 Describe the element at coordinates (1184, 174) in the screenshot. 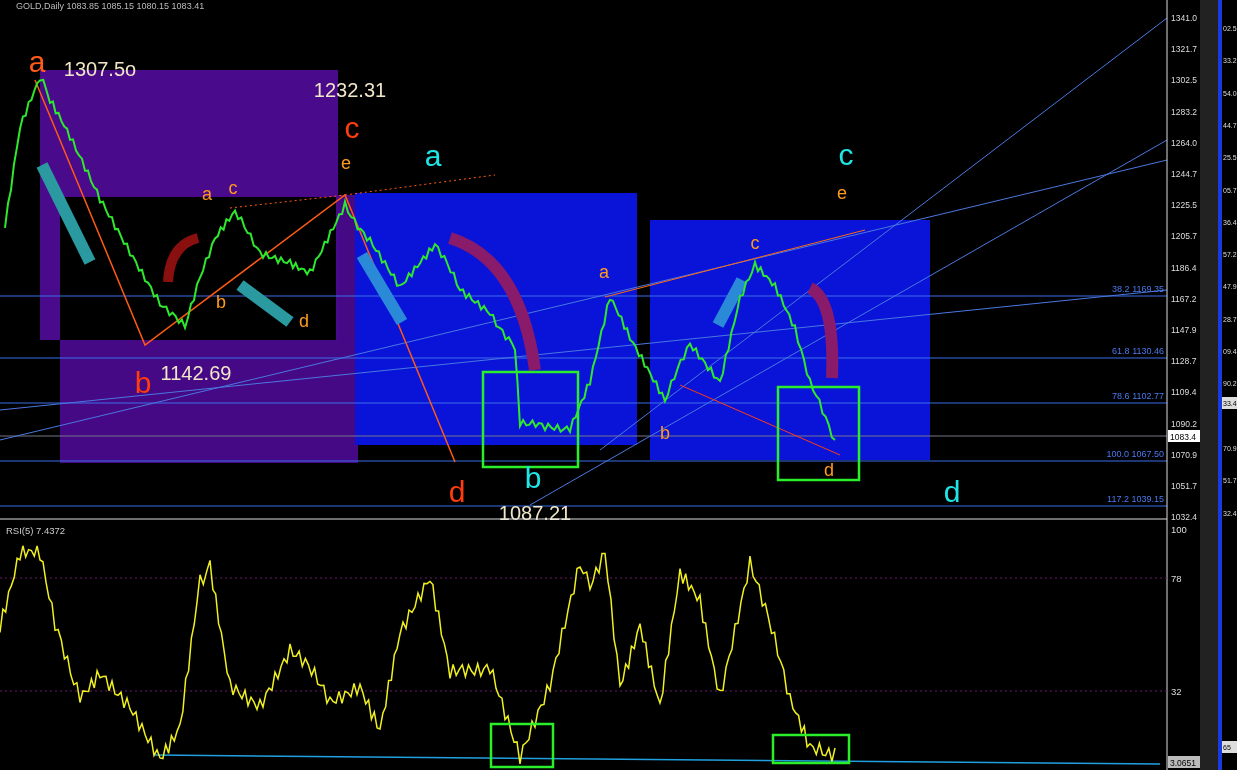

I see `price-axis-label: 1244.7` at that location.